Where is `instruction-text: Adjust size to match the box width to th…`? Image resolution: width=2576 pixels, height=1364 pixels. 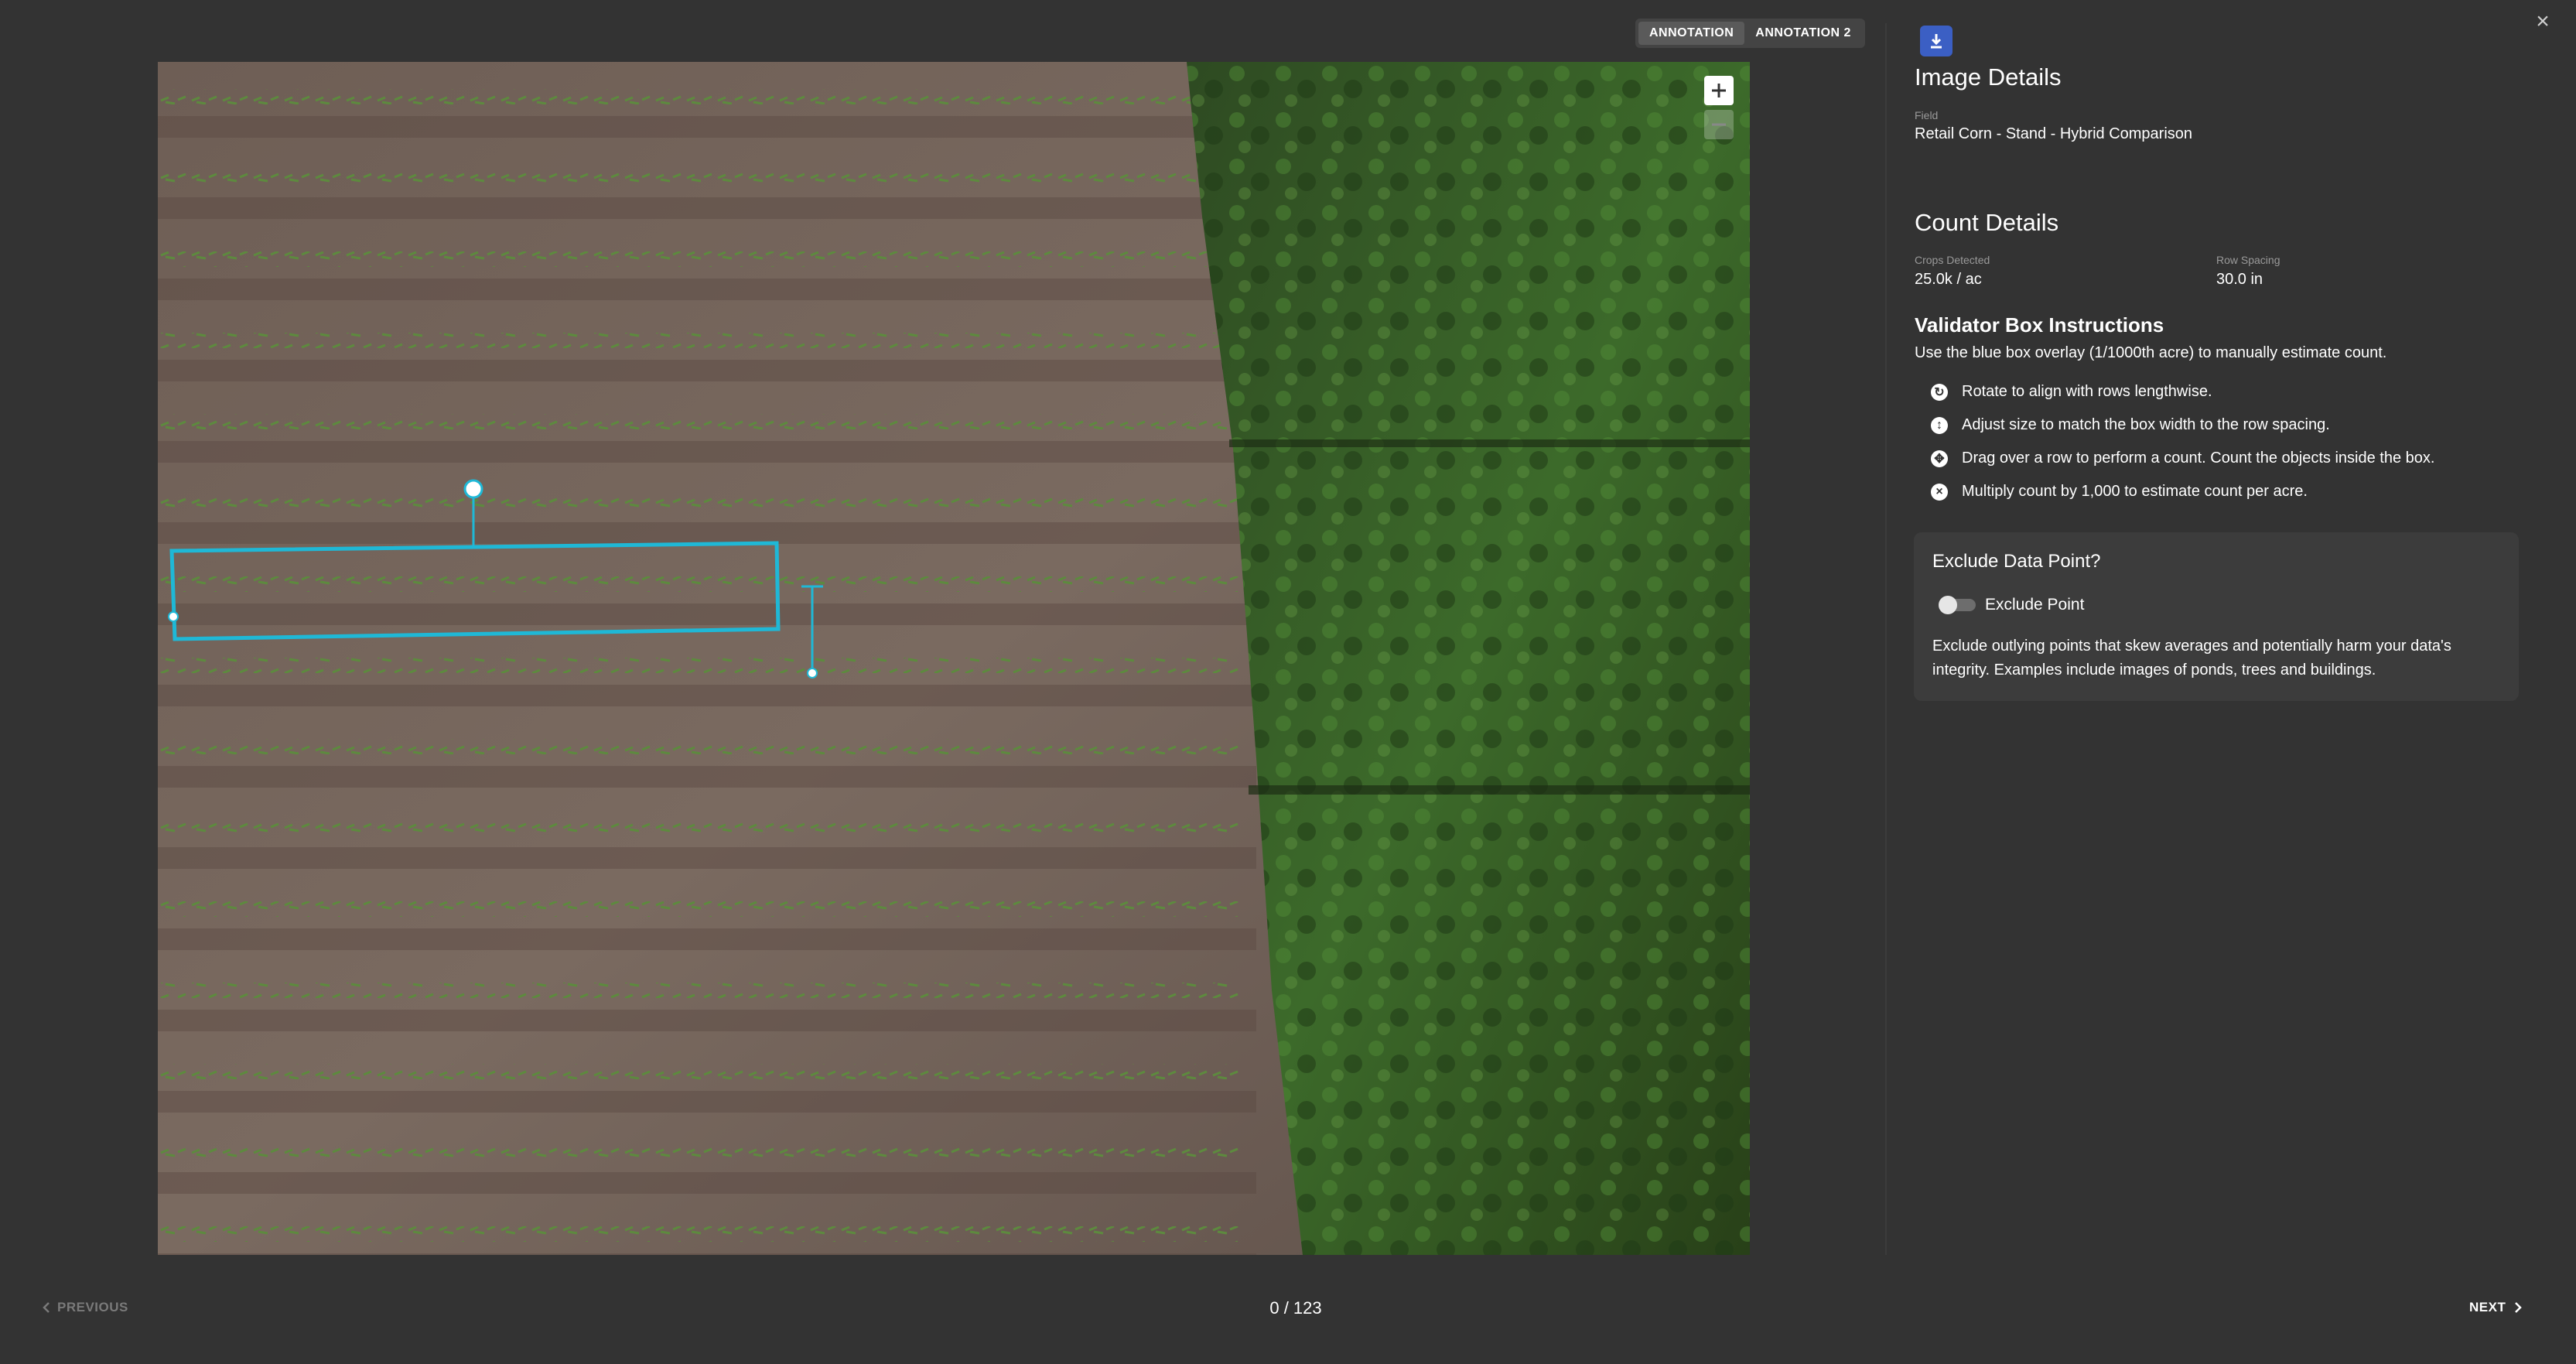 instruction-text: Adjust size to match the box width to th… is located at coordinates (2146, 424).